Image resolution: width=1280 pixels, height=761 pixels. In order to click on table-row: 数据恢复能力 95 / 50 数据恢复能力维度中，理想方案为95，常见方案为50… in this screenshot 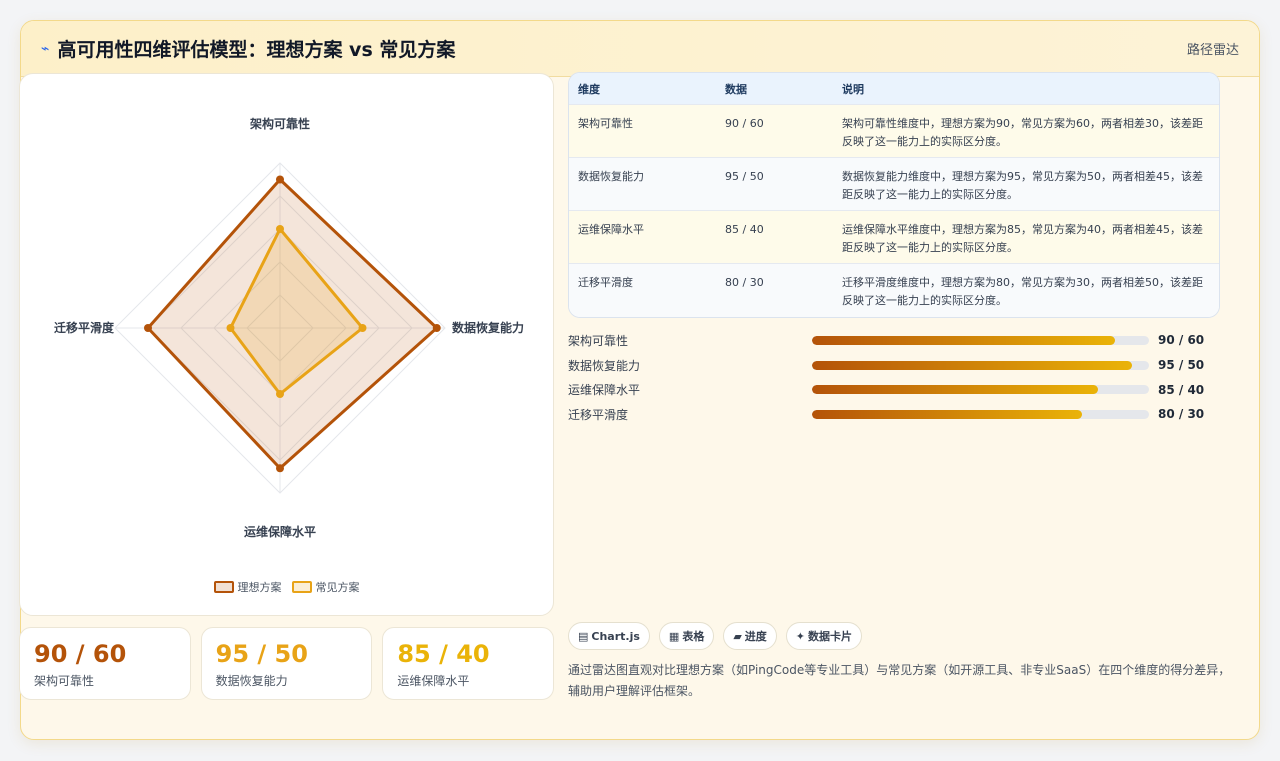, I will do `click(894, 184)`.